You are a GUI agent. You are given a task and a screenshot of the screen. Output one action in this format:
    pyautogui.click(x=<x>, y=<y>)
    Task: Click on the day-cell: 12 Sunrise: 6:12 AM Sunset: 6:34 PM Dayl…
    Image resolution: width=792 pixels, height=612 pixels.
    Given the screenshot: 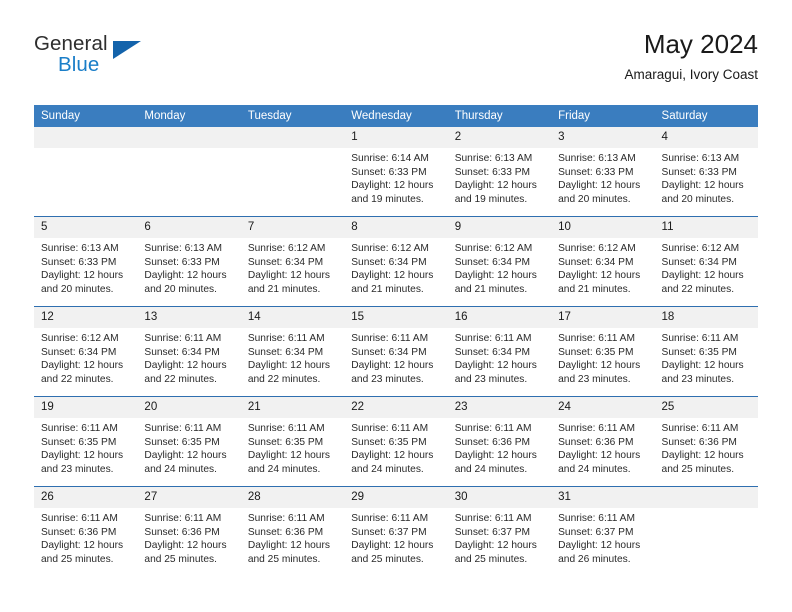 What is the action you would take?
    pyautogui.click(x=86, y=351)
    